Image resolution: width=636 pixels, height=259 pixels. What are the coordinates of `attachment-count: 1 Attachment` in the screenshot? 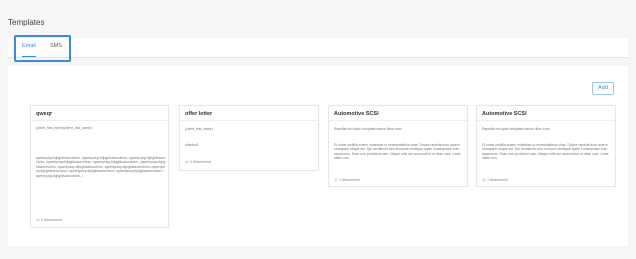 It's located at (349, 180).